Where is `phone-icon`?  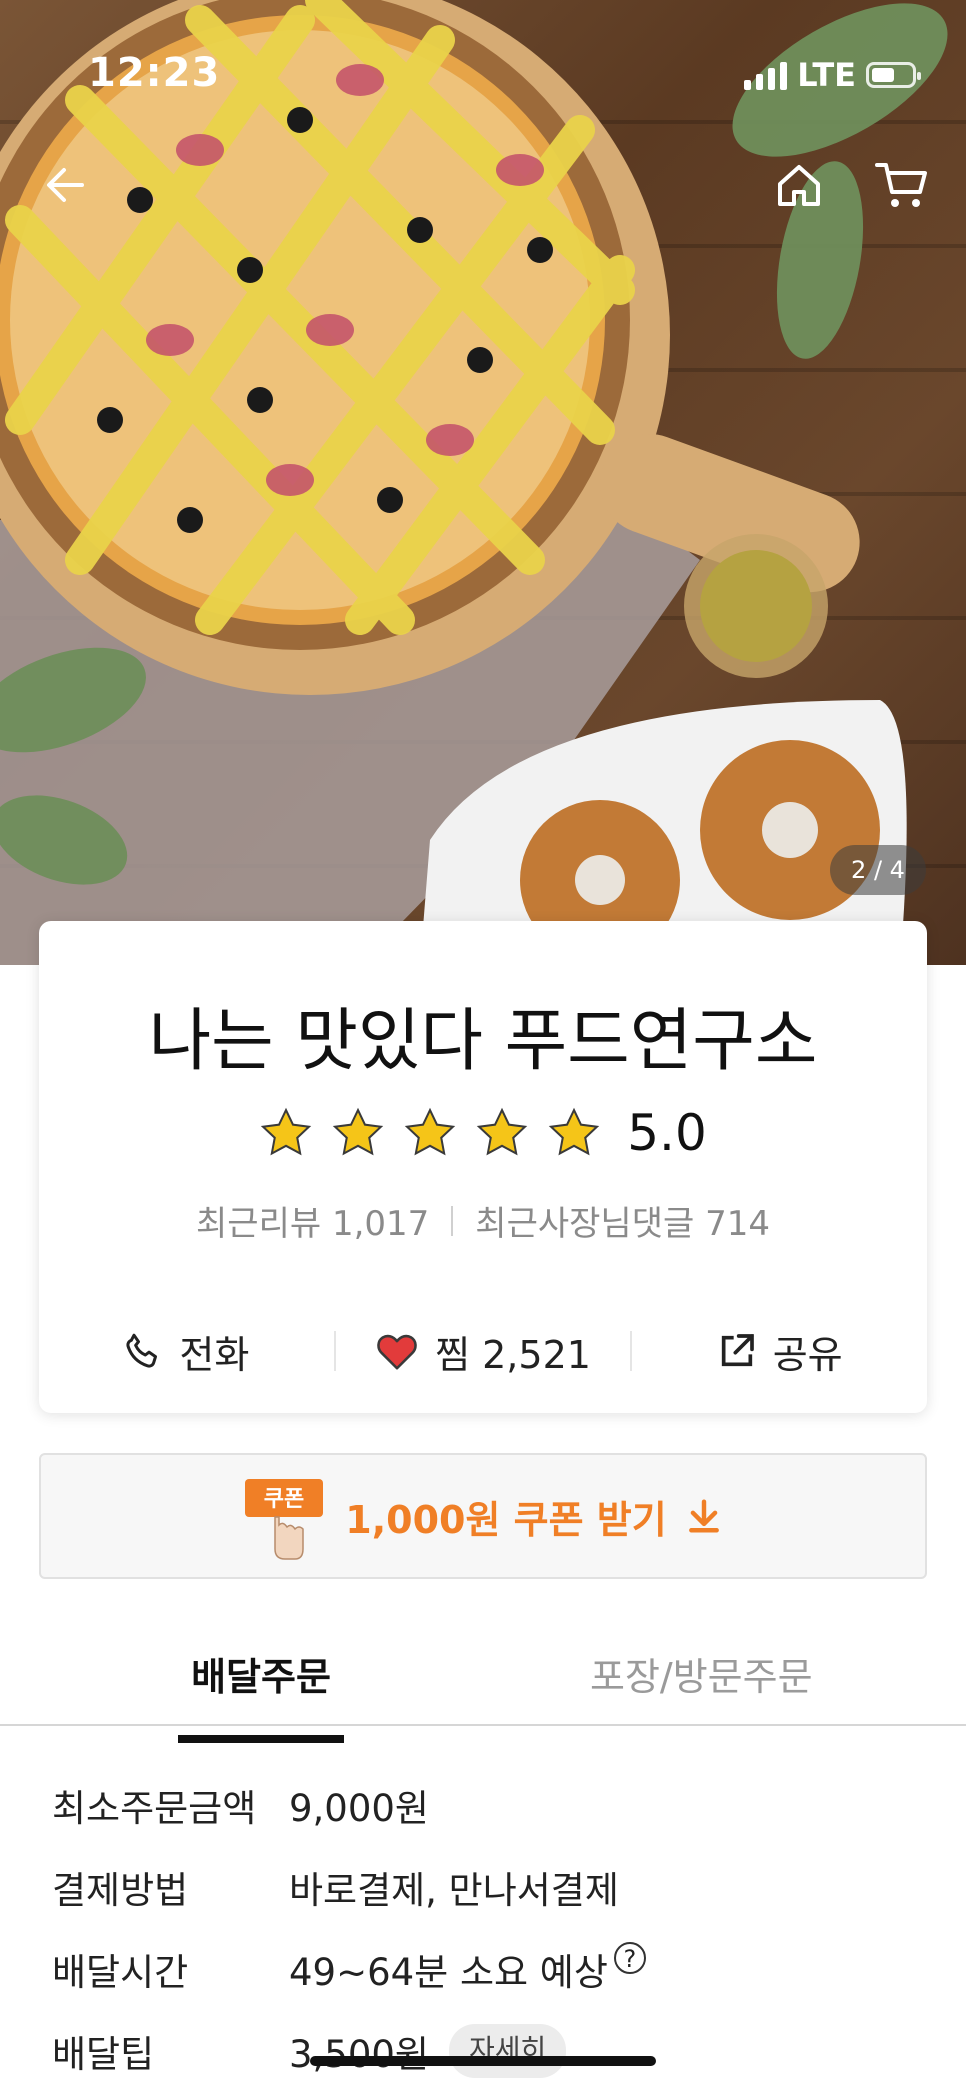 phone-icon is located at coordinates (142, 1350).